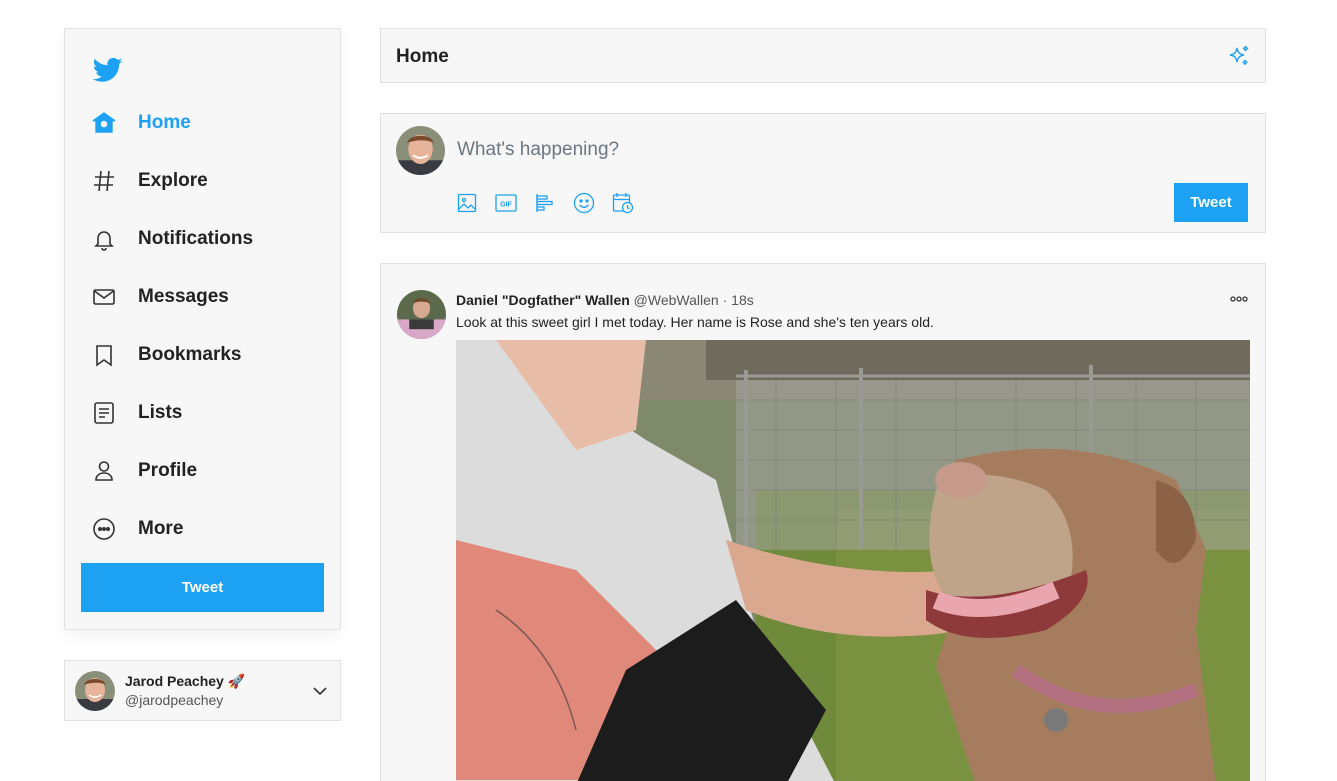  I want to click on tweet-composer: GIF Tweet, so click(823, 173).